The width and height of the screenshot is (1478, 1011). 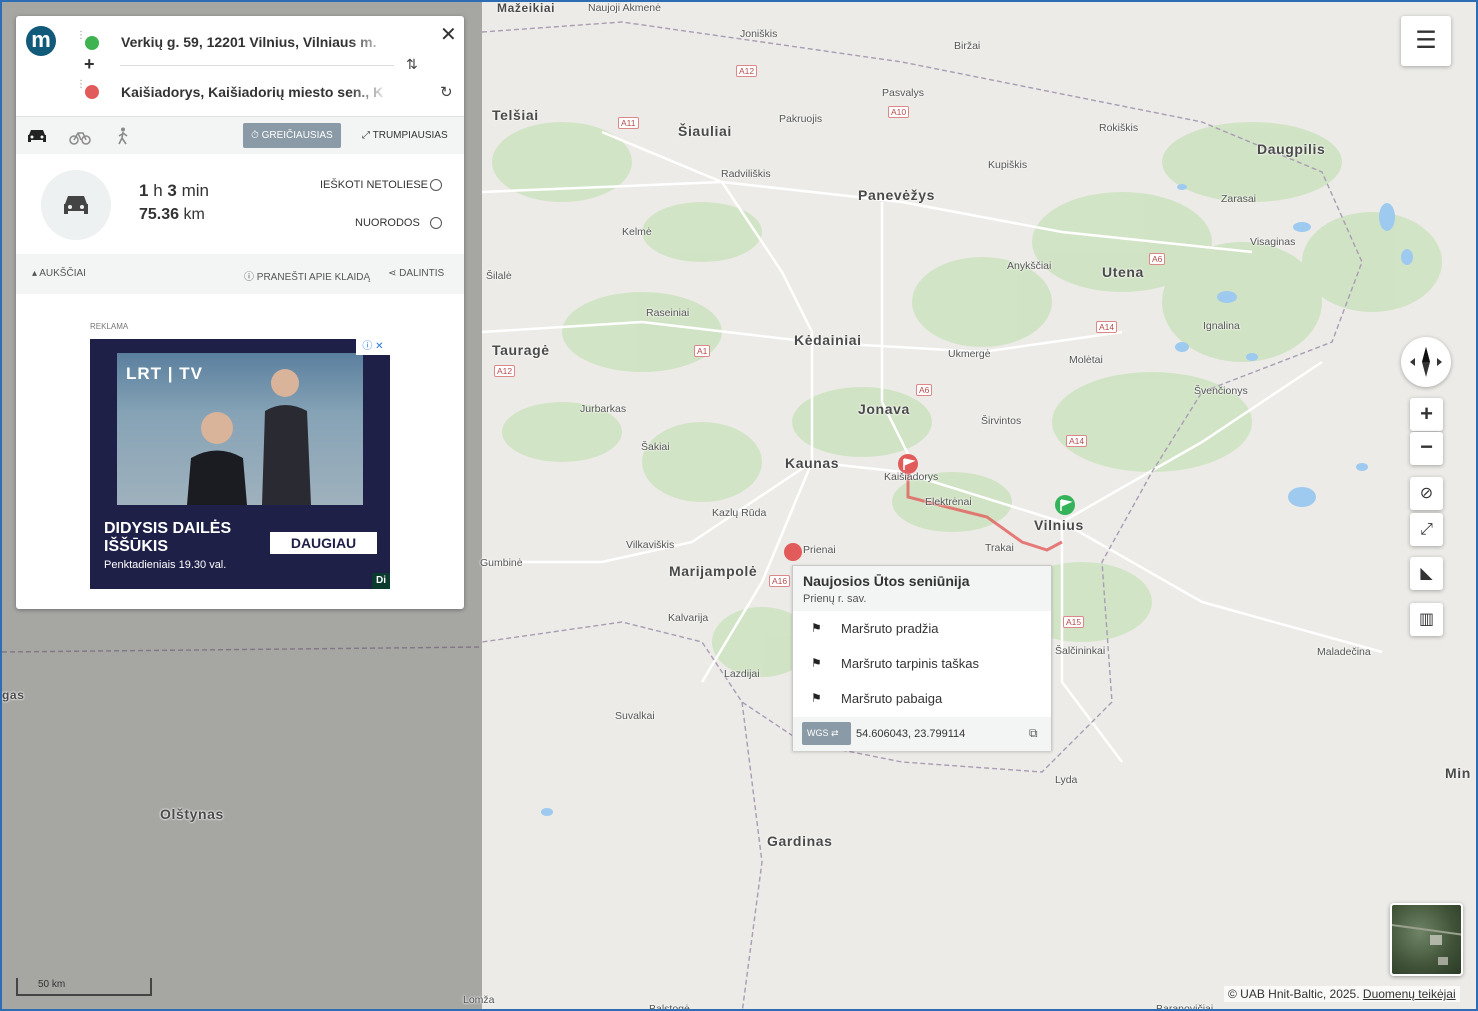 What do you see at coordinates (412, 64) in the screenshot?
I see `swap-route-icon: ⇅` at bounding box center [412, 64].